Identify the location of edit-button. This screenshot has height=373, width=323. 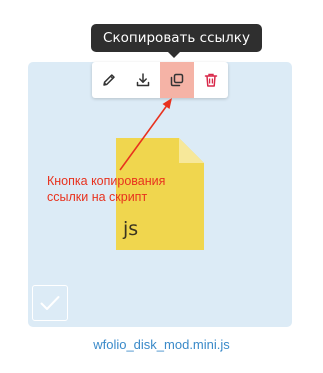
(109, 80).